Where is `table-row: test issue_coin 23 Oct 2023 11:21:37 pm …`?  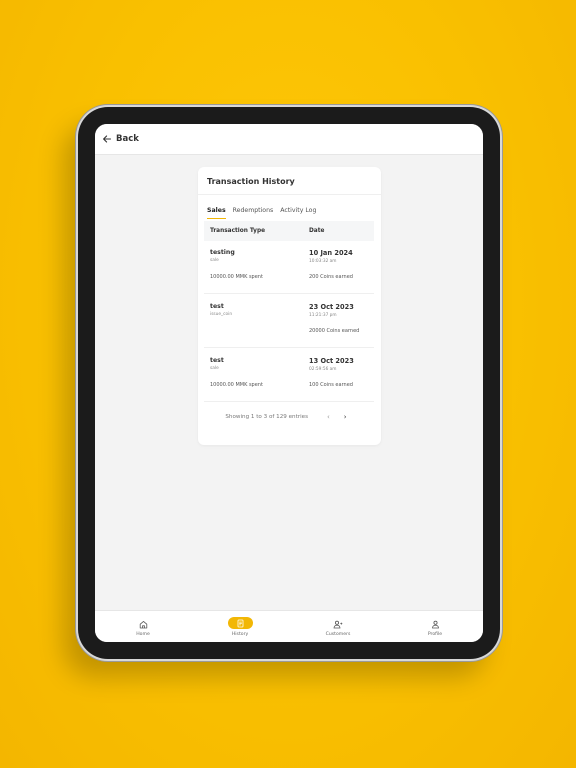
table-row: test issue_coin 23 Oct 2023 11:21:37 pm … is located at coordinates (289, 321).